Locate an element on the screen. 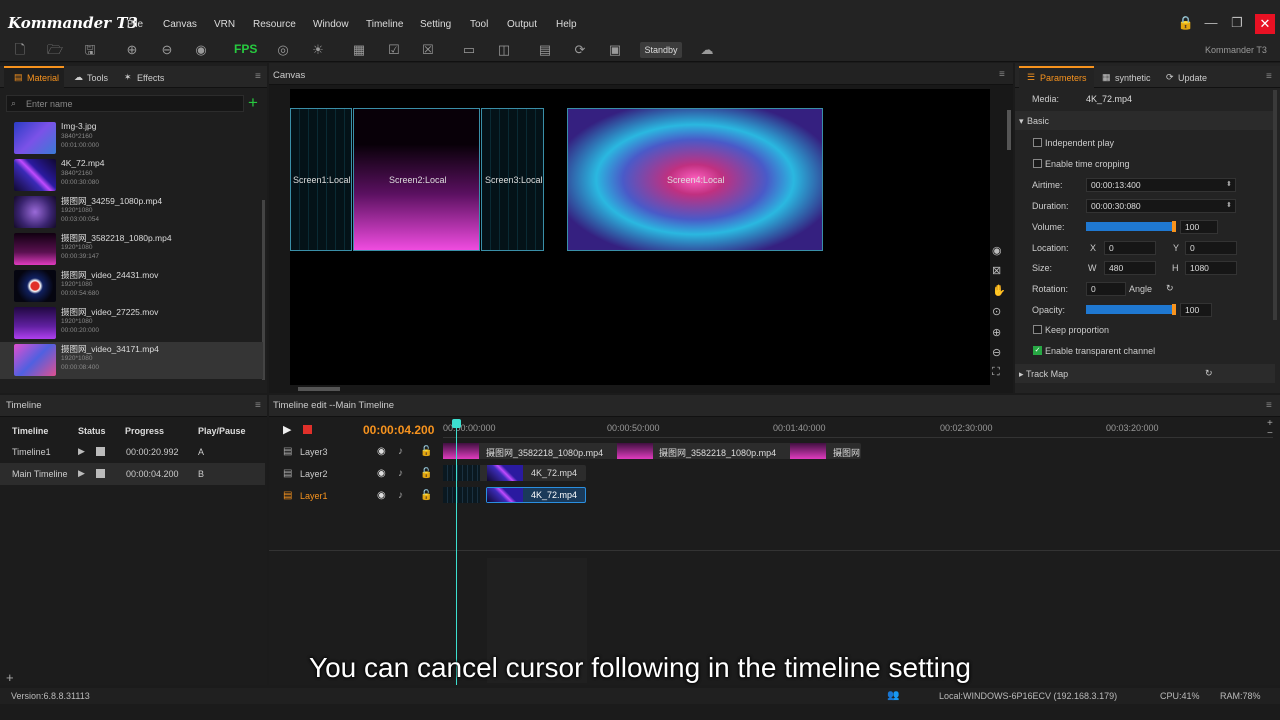 The width and height of the screenshot is (1280, 720). menu-resource: Resource is located at coordinates (274, 24).